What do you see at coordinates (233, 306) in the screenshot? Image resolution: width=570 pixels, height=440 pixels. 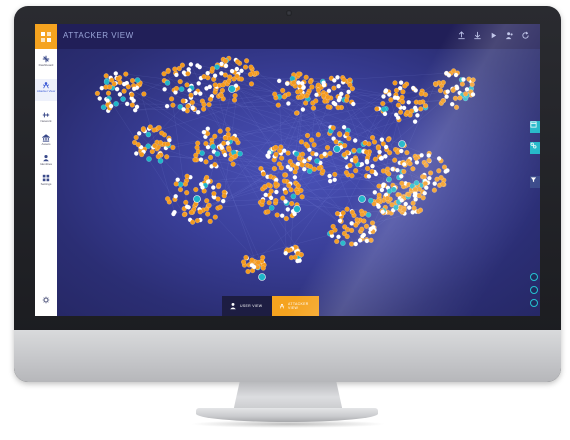 I see `user-view-icon` at bounding box center [233, 306].